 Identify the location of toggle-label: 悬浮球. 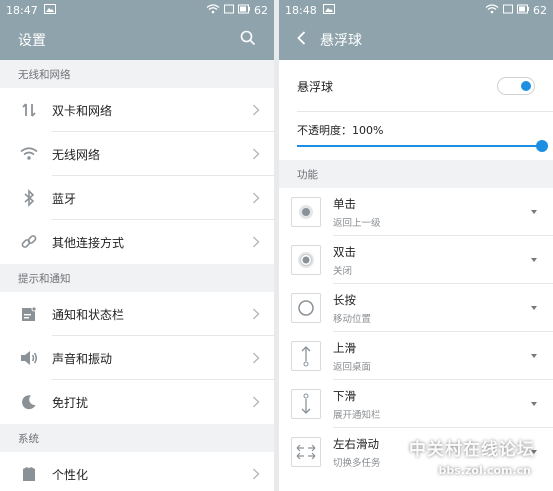
(315, 86).